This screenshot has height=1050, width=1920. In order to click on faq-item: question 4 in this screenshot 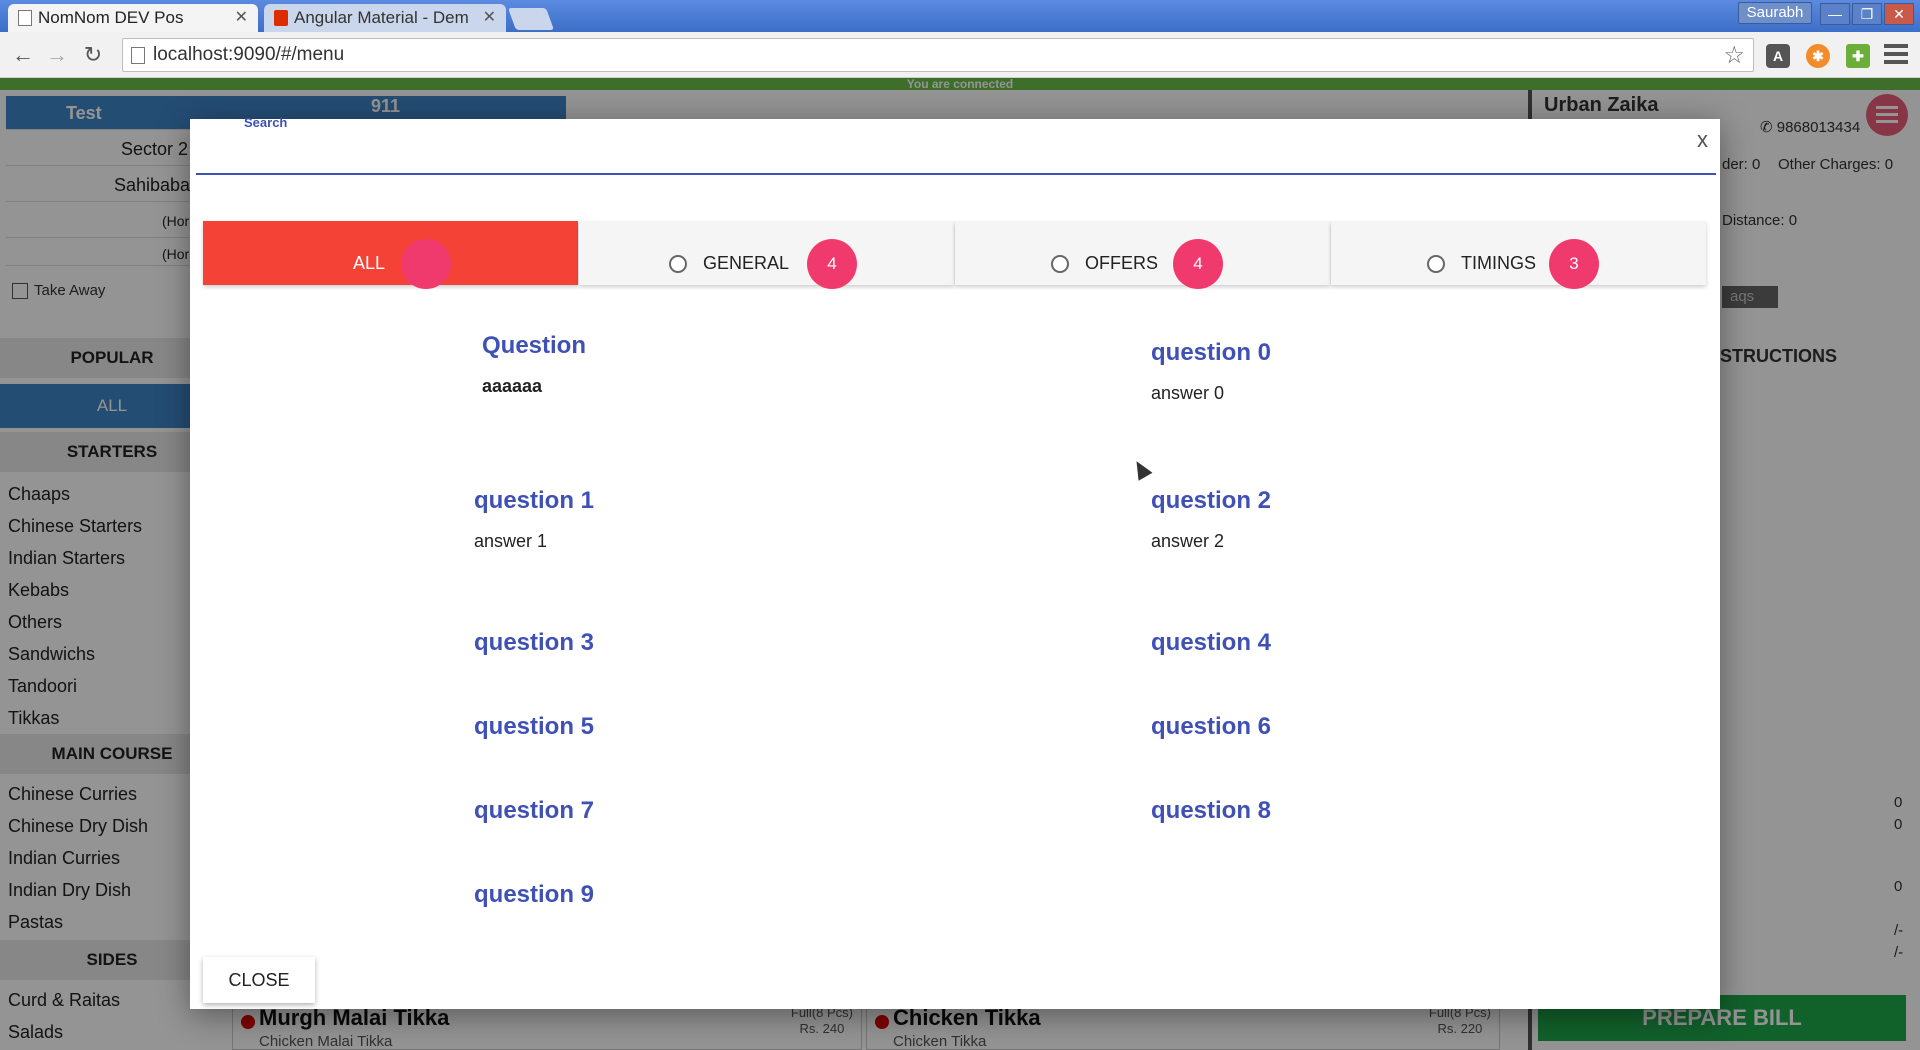, I will do `click(1211, 643)`.